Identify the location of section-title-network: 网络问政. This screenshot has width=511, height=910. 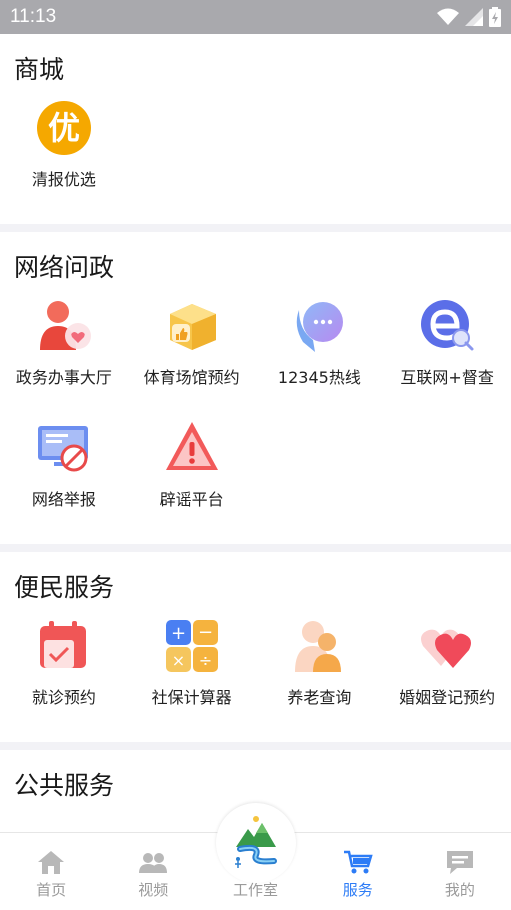
(64, 268).